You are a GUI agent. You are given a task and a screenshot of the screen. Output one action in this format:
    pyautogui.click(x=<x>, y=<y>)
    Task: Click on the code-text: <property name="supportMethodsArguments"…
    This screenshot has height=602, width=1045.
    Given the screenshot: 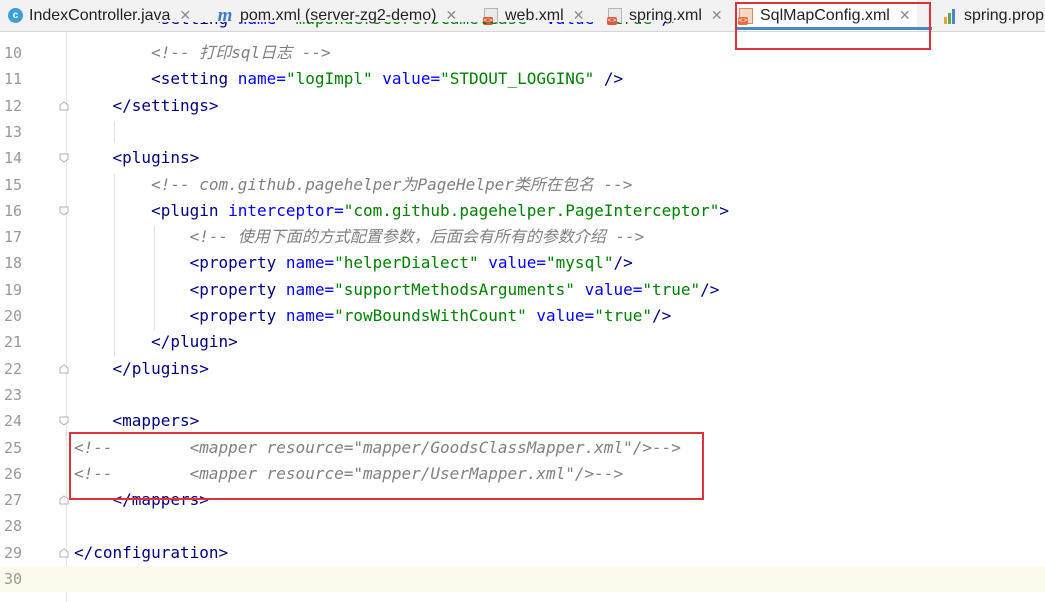 What is the action you would take?
    pyautogui.click(x=454, y=289)
    